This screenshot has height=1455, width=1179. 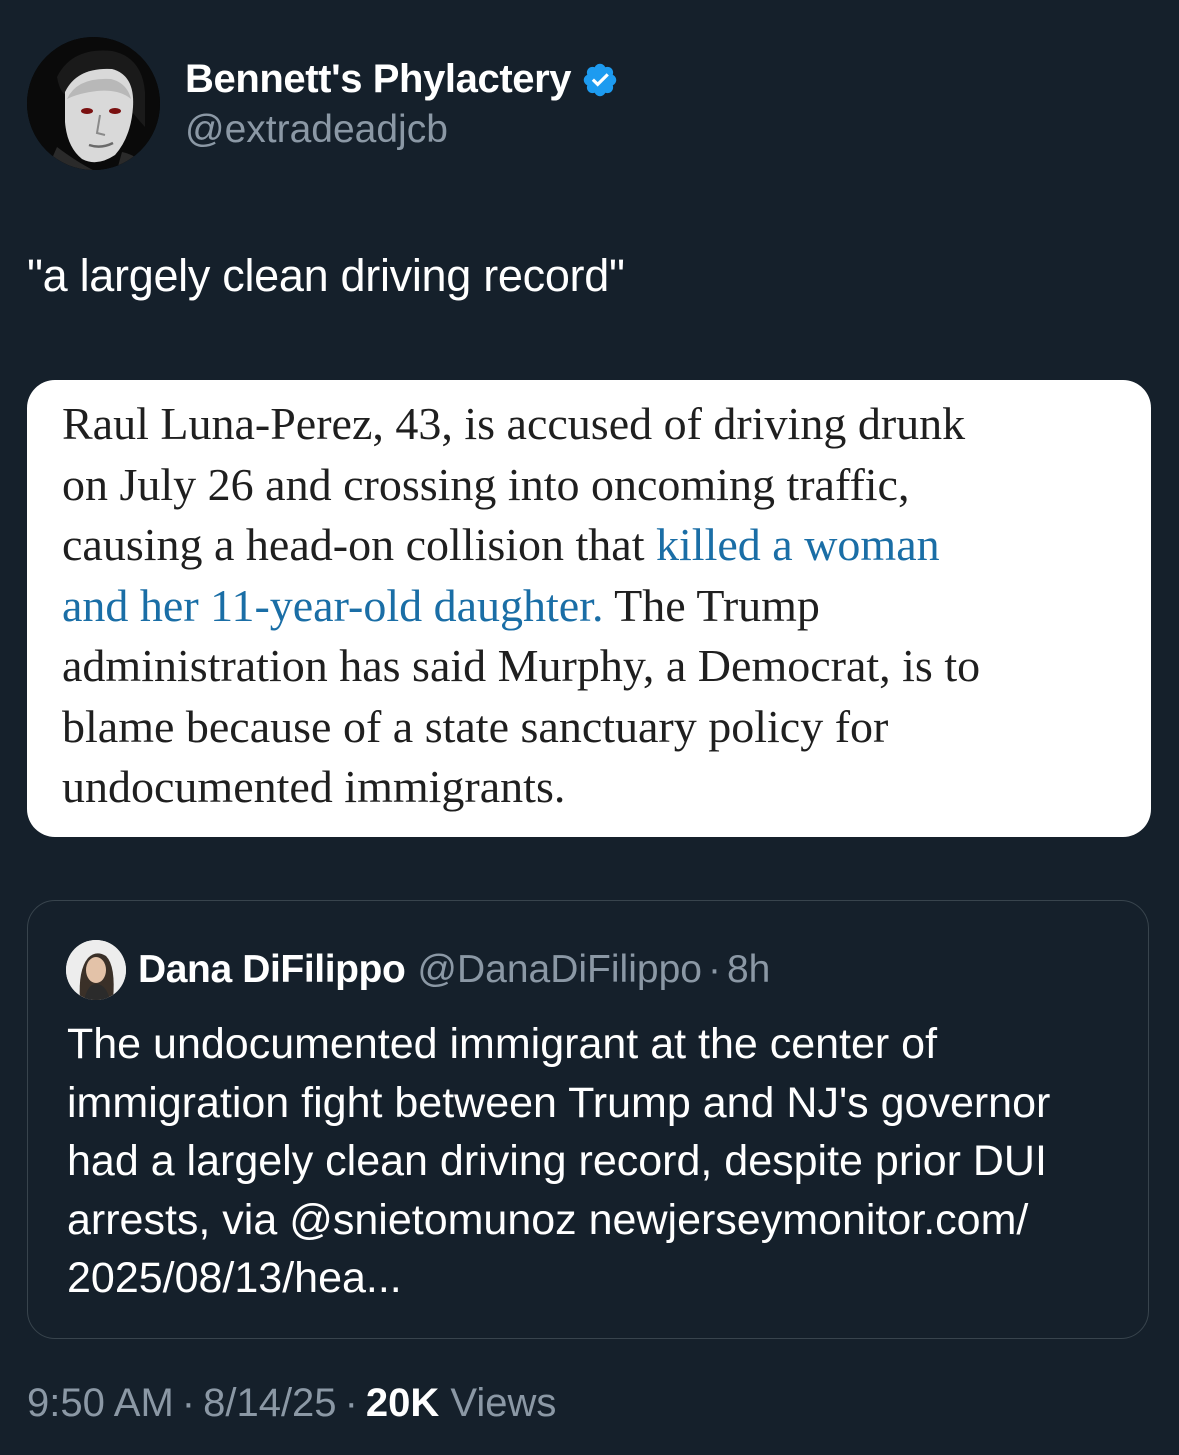 I want to click on author-display-name: Bennett's Phylactery, so click(x=378, y=79).